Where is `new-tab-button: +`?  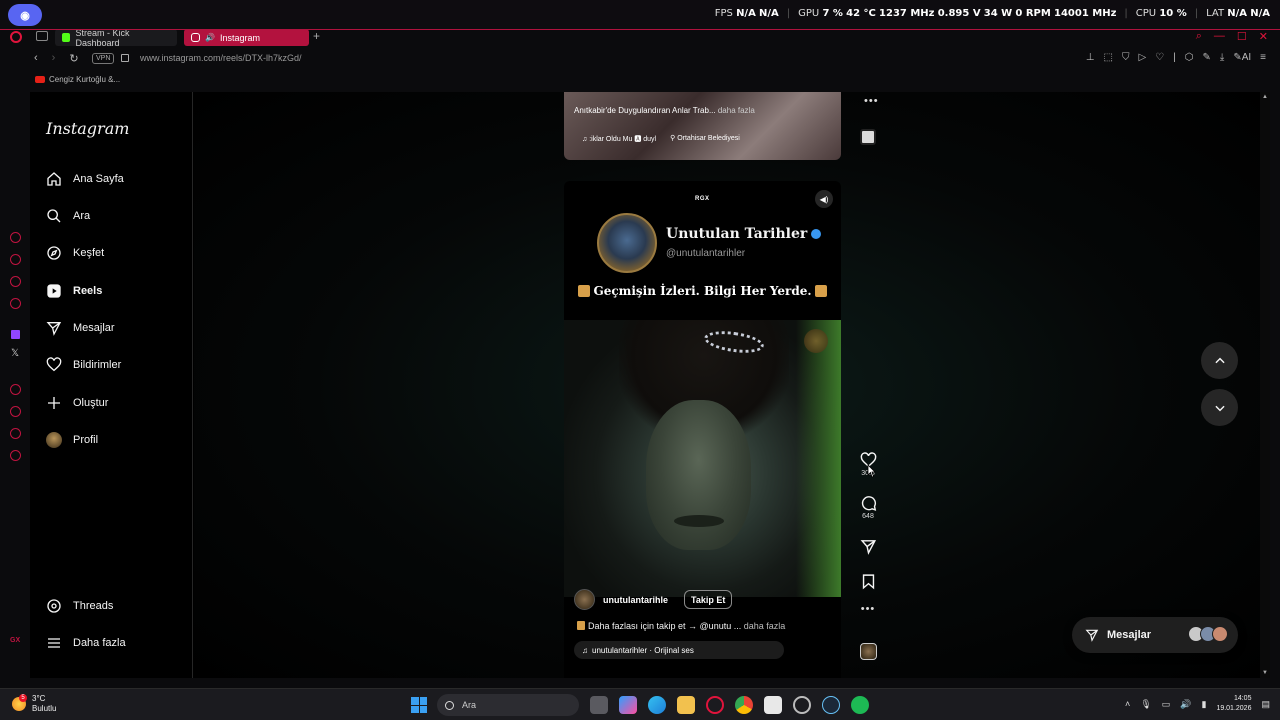
new-tab-button: + is located at coordinates (316, 36).